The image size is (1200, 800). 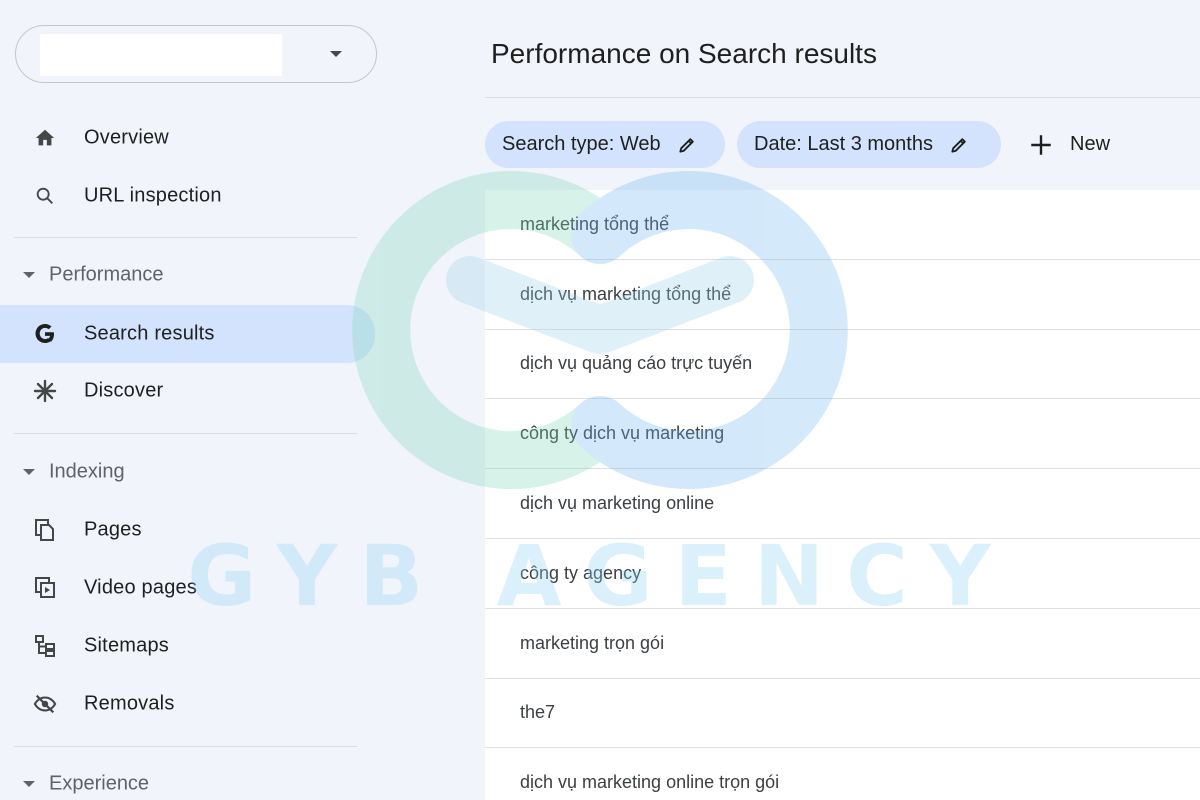 What do you see at coordinates (842, 97) in the screenshot?
I see `title-divider` at bounding box center [842, 97].